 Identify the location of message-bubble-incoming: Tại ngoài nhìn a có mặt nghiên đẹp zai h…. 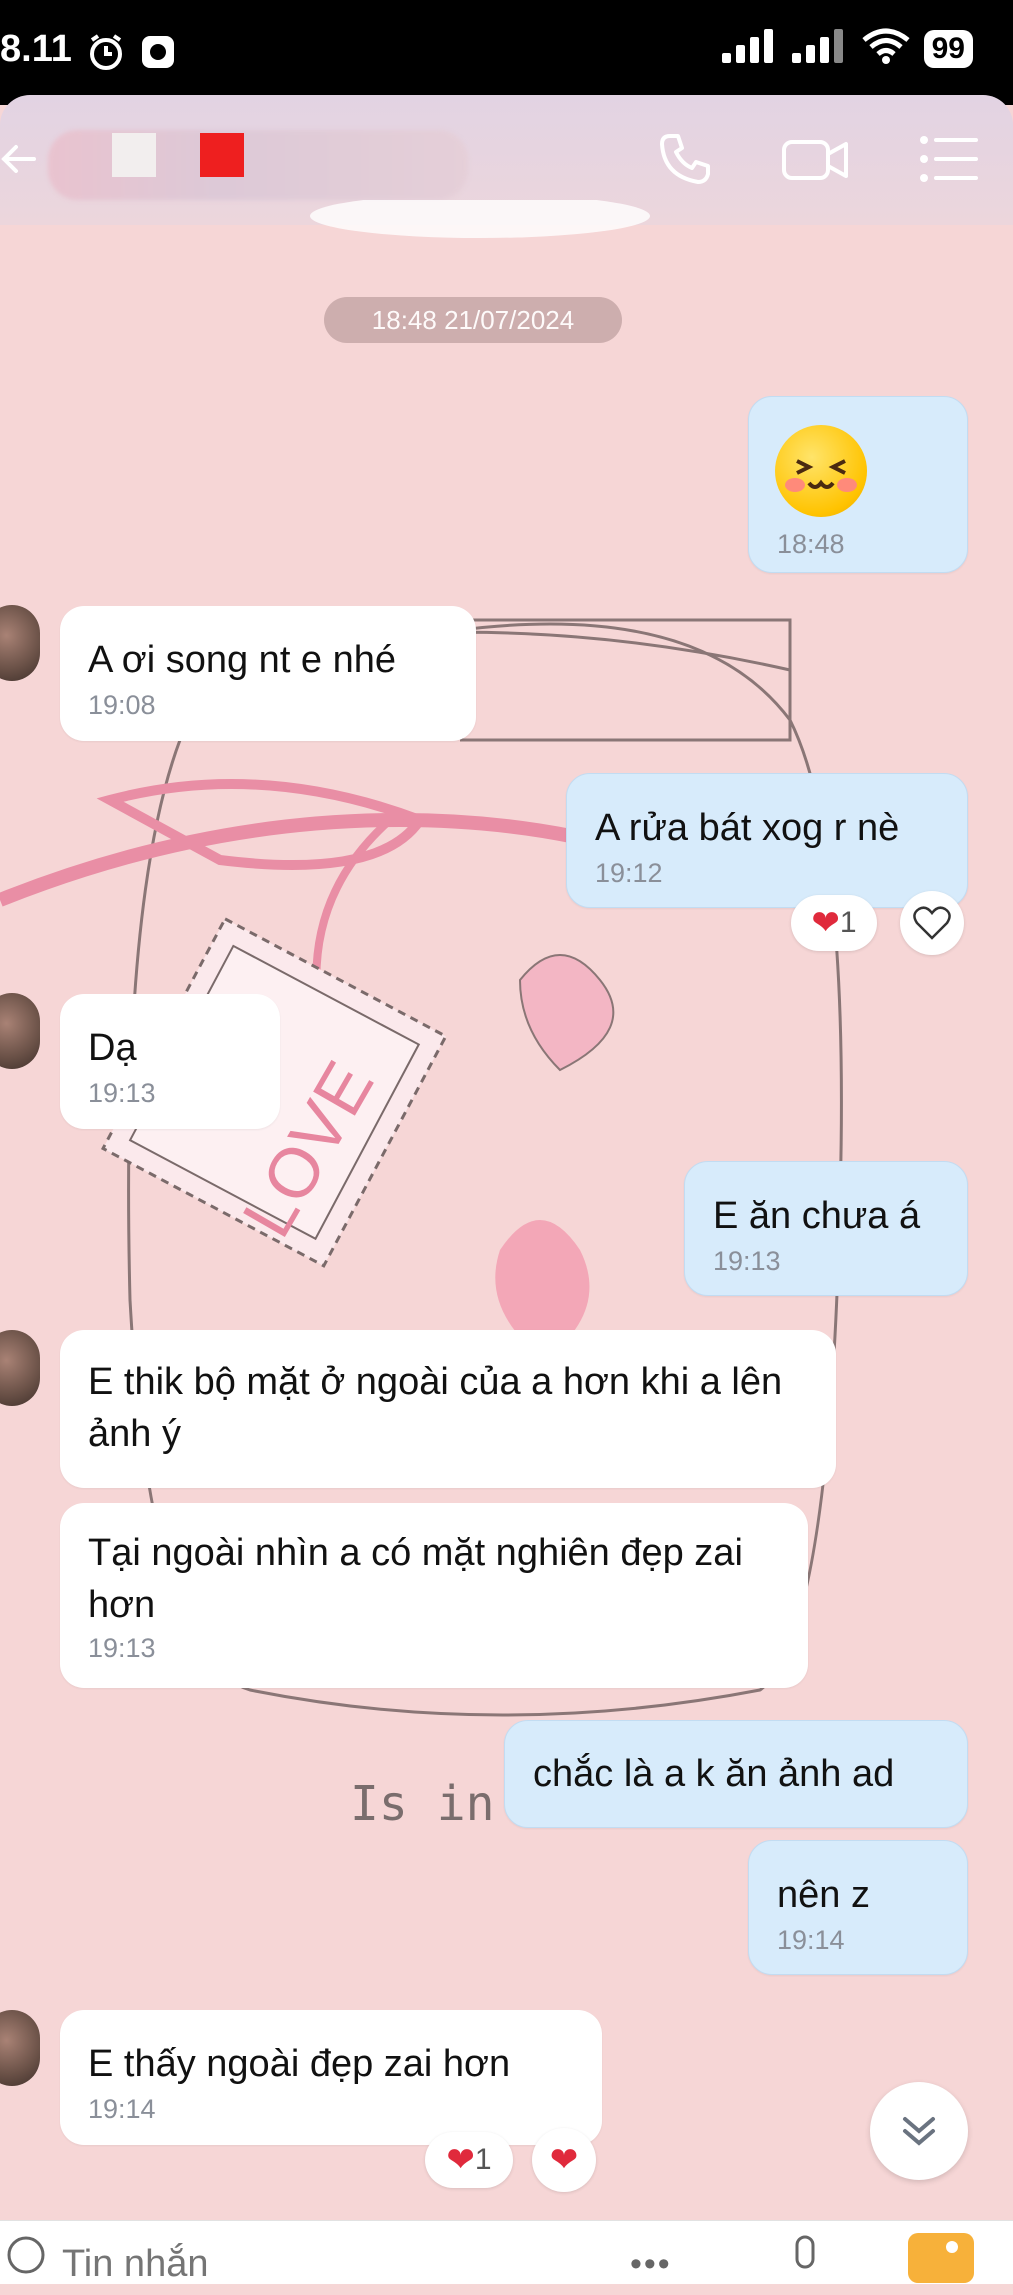
(434, 1595).